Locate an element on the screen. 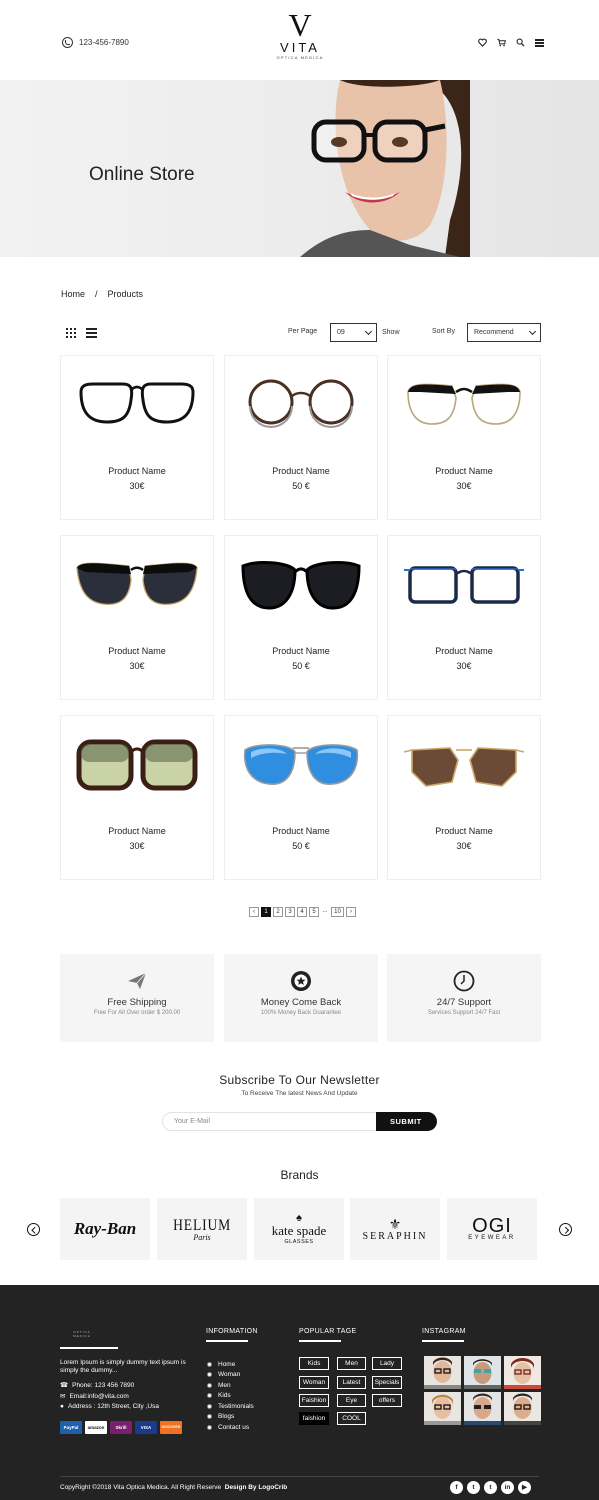  product-price: 50 € is located at coordinates (301, 486).